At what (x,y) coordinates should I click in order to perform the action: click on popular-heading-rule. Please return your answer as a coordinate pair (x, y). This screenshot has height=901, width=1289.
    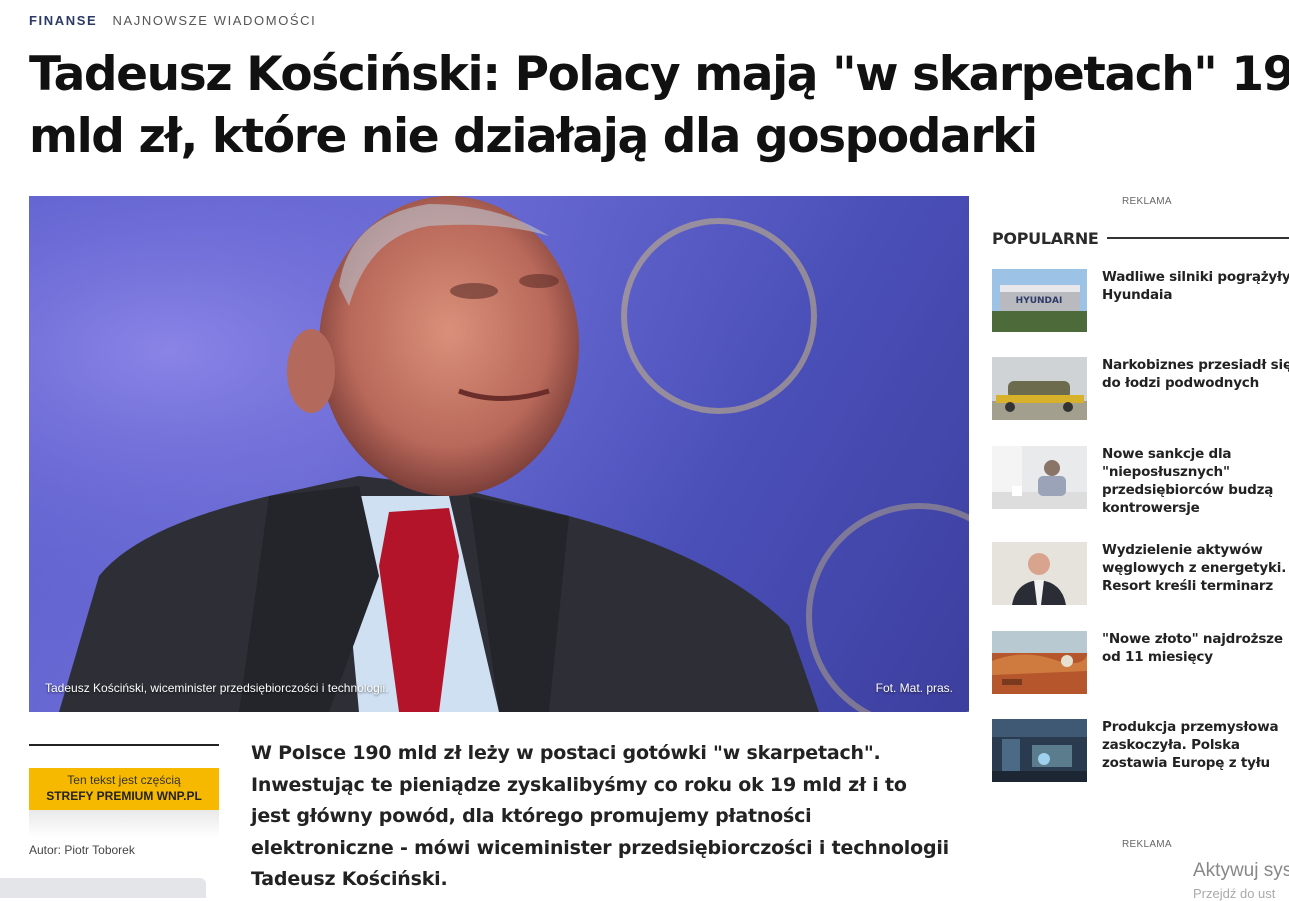
    Looking at the image, I should click on (1197, 238).